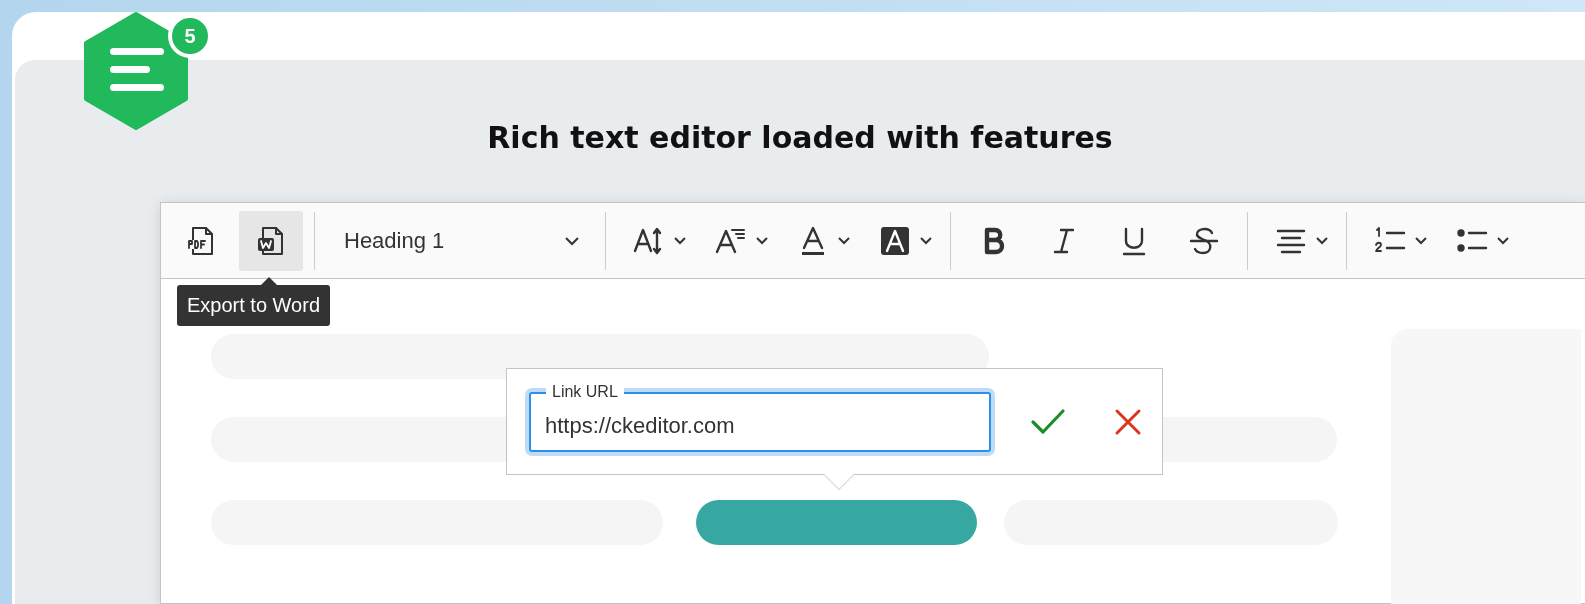 This screenshot has height=604, width=1585. What do you see at coordinates (271, 240) in the screenshot?
I see `word-file-button` at bounding box center [271, 240].